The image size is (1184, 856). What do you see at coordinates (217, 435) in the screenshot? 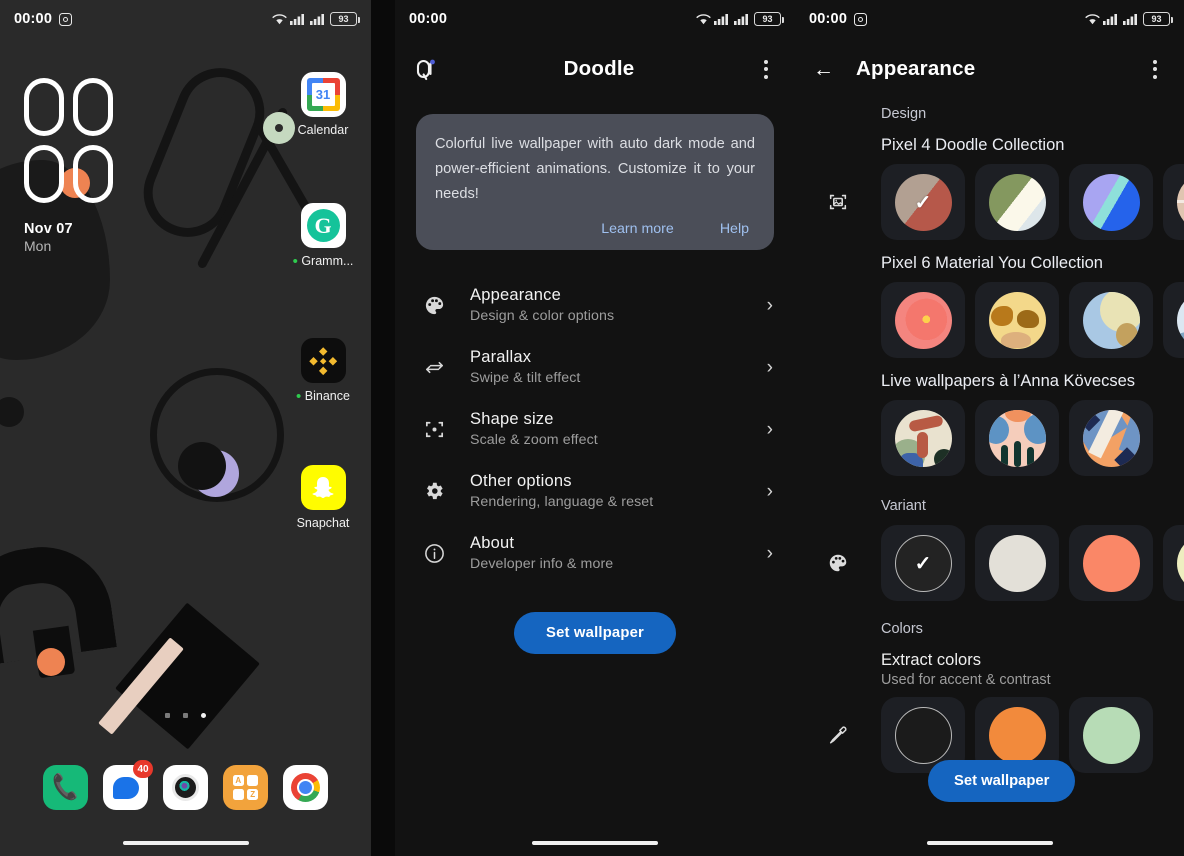
I see `wallpaper-circle-outline` at bounding box center [217, 435].